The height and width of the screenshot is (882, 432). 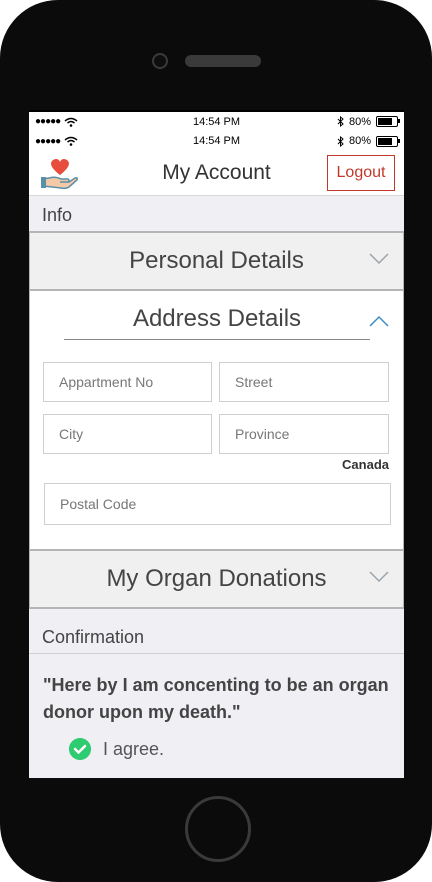 What do you see at coordinates (379, 321) in the screenshot?
I see `chevron-up-icon` at bounding box center [379, 321].